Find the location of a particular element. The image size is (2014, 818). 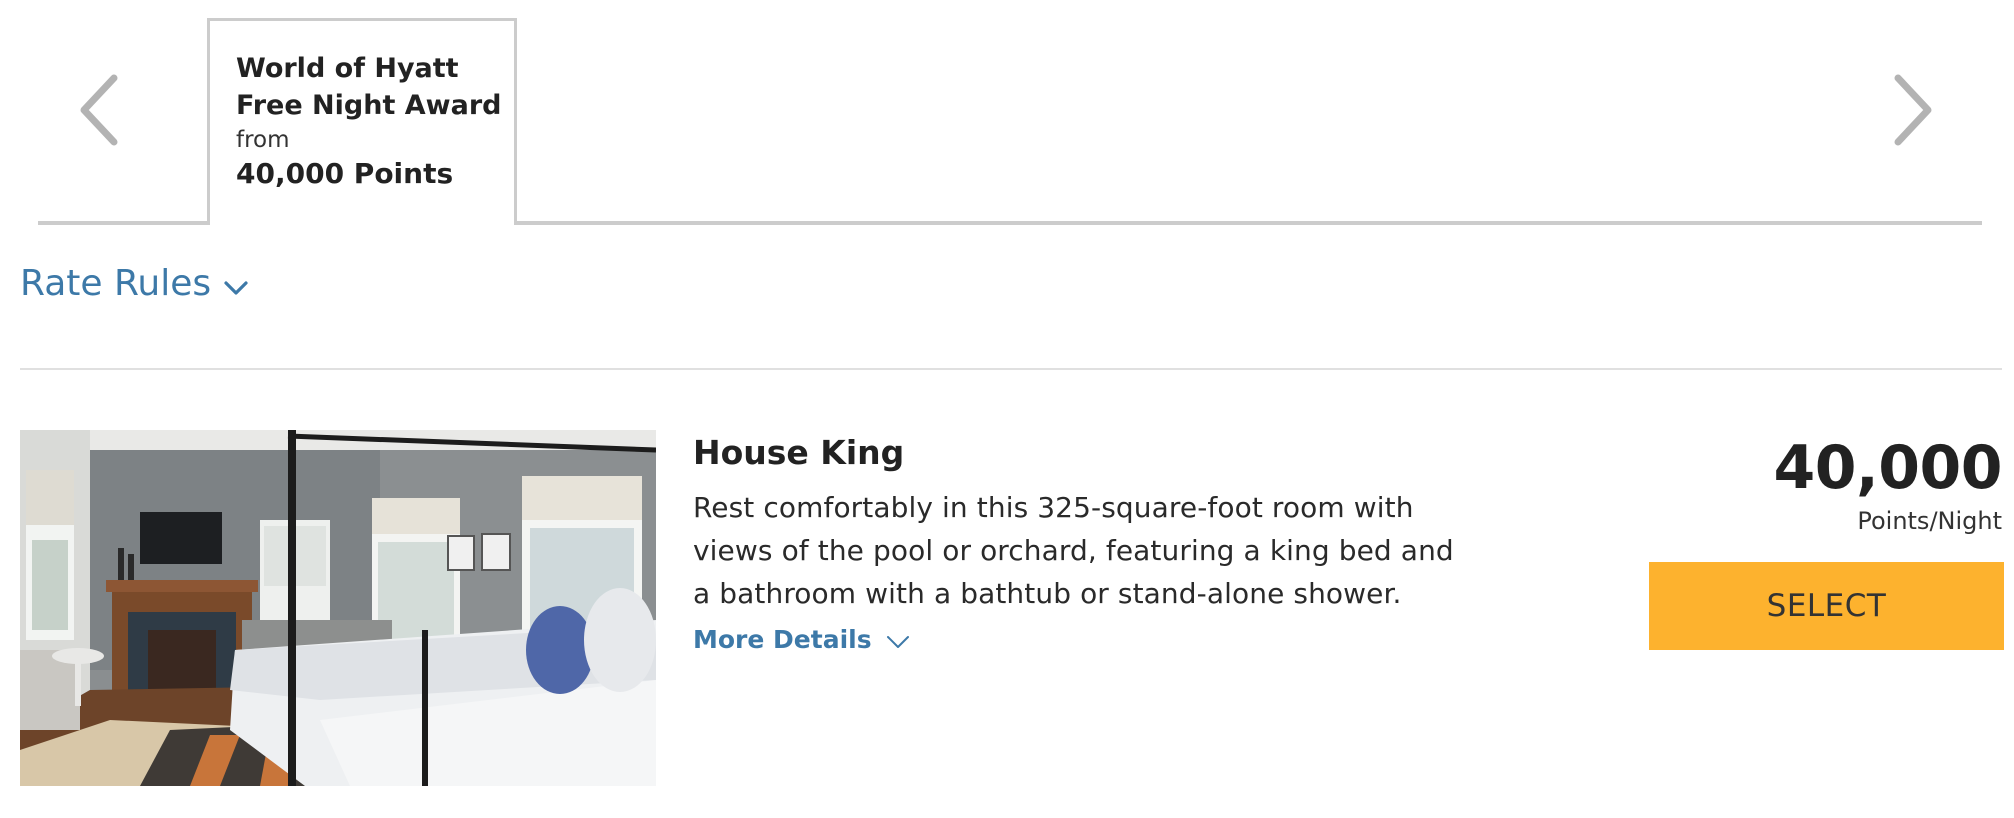

rate-rules-toggle: Rate Rules is located at coordinates (134, 284).